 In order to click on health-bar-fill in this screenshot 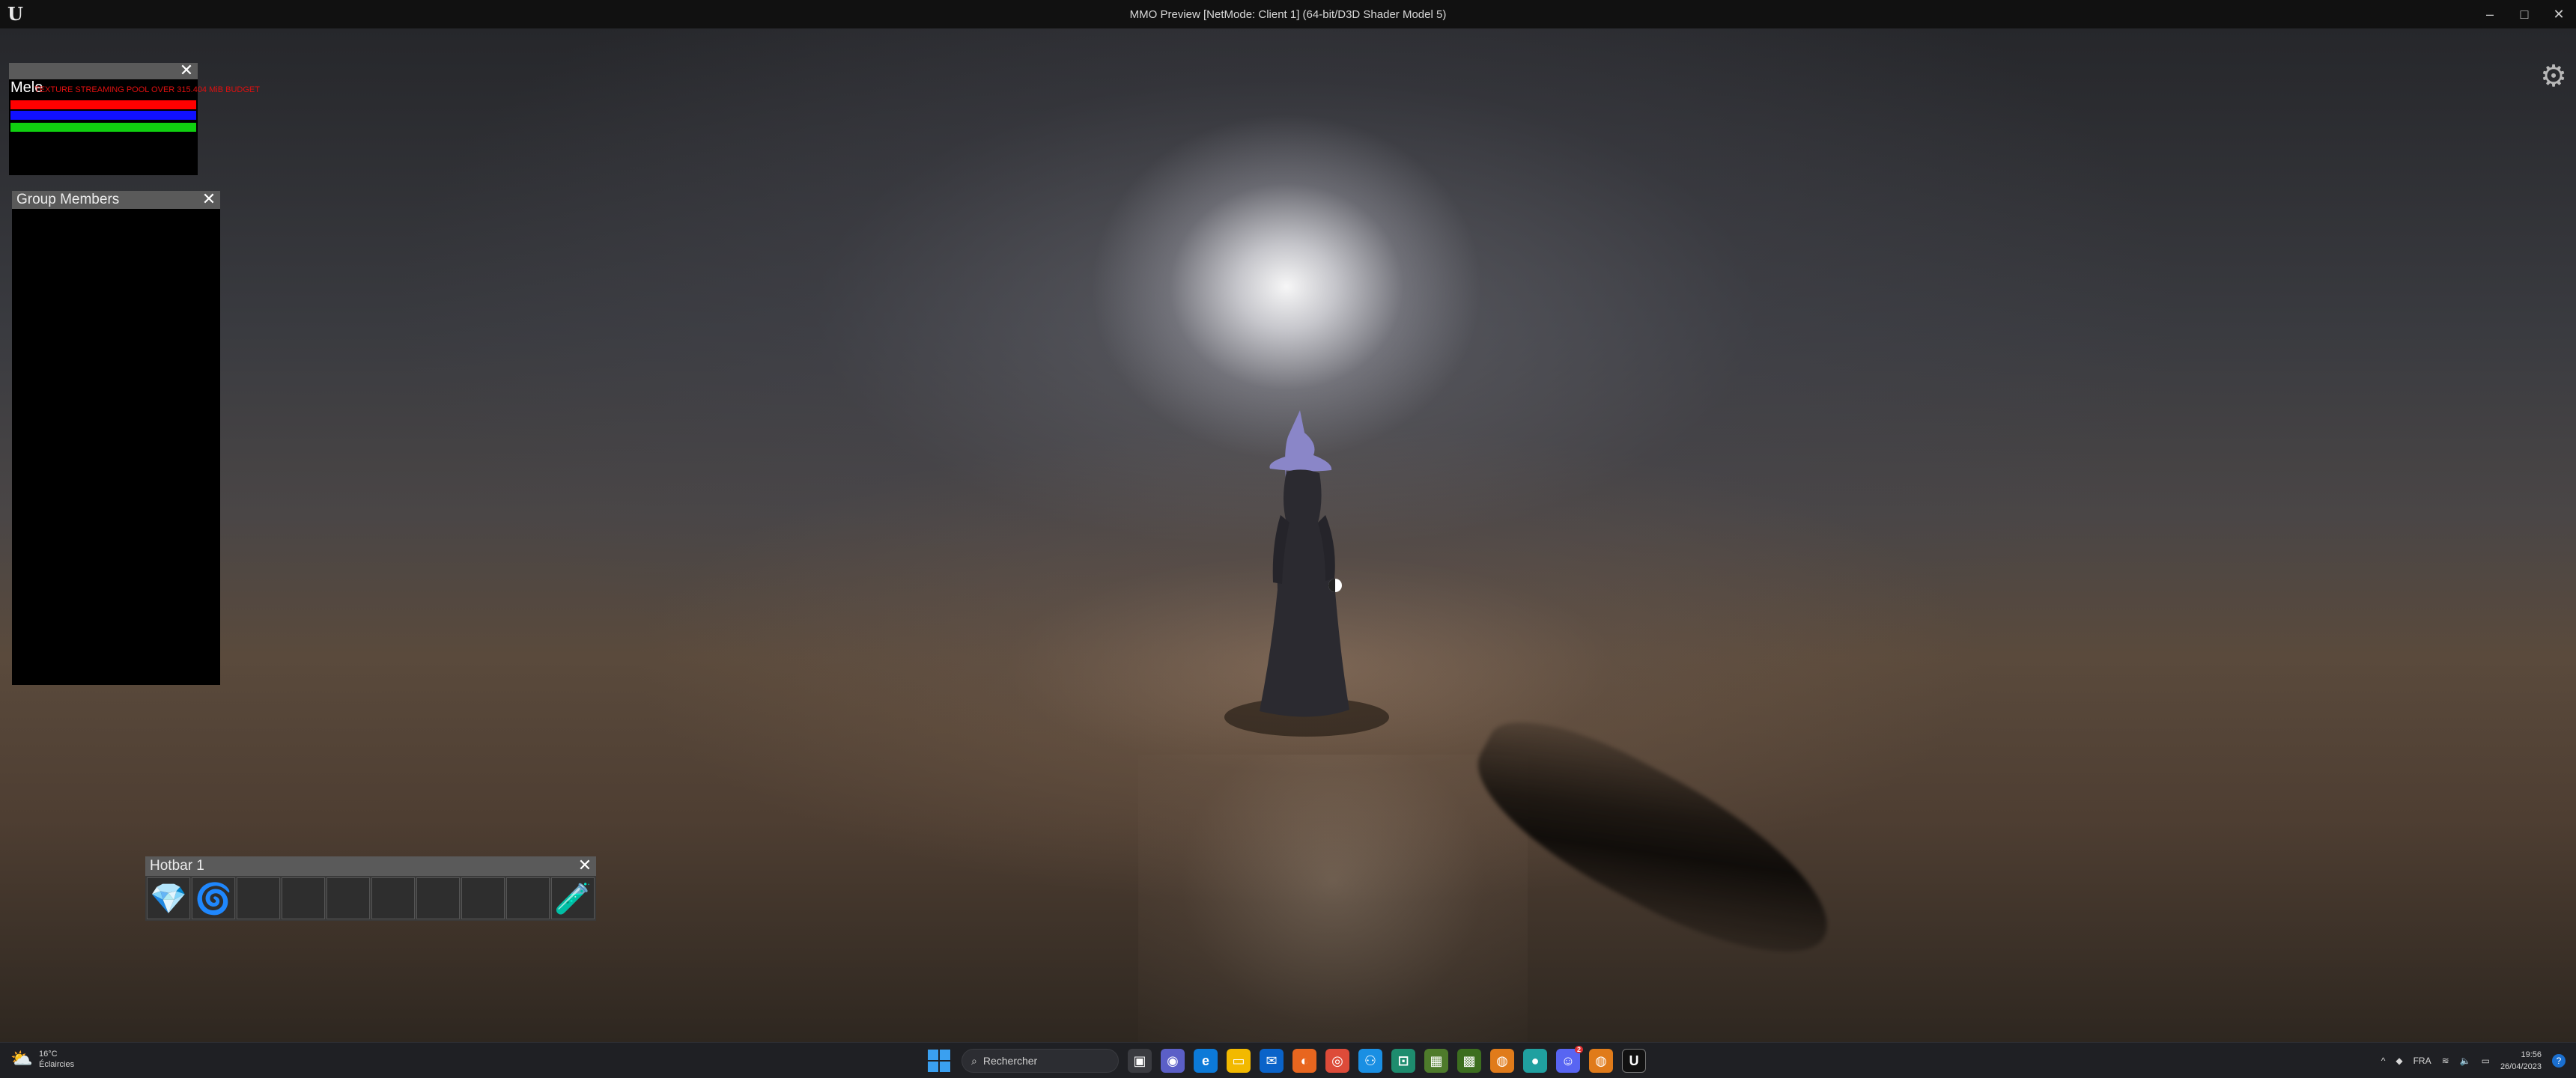, I will do `click(103, 104)`.